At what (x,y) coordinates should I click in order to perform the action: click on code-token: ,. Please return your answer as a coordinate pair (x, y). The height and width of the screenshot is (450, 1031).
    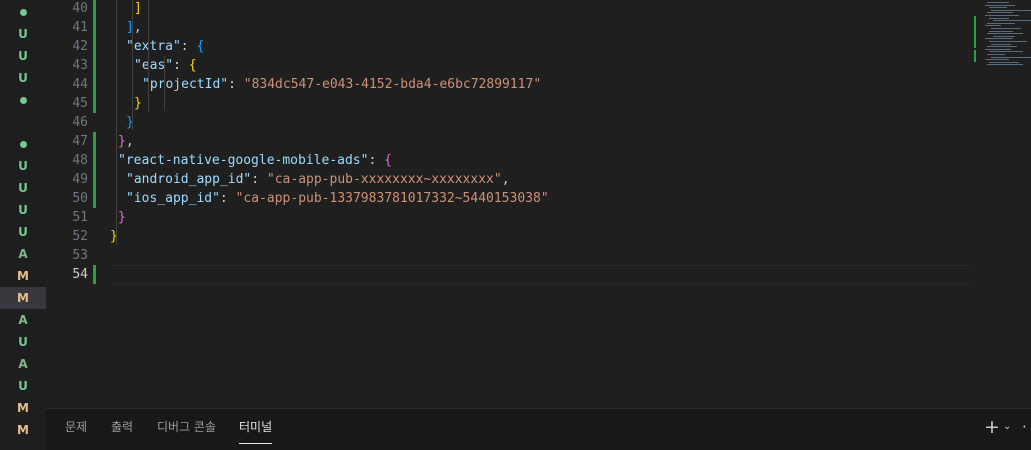
    Looking at the image, I should click on (505, 179).